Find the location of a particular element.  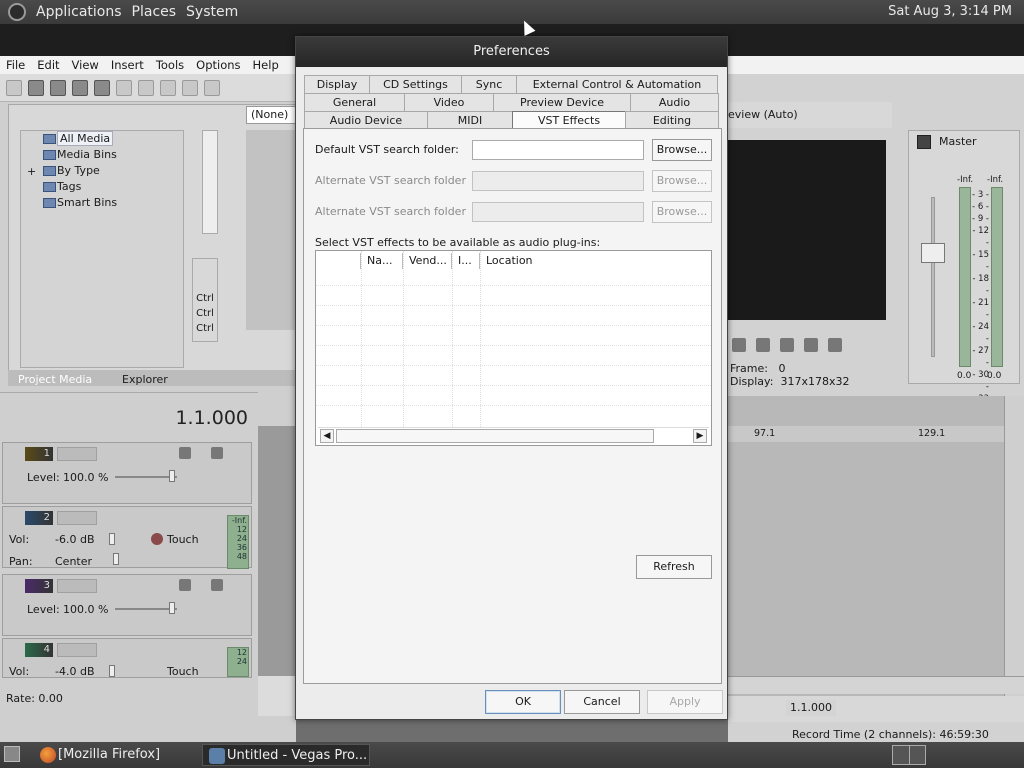

workspace-switcher is located at coordinates (909, 755).